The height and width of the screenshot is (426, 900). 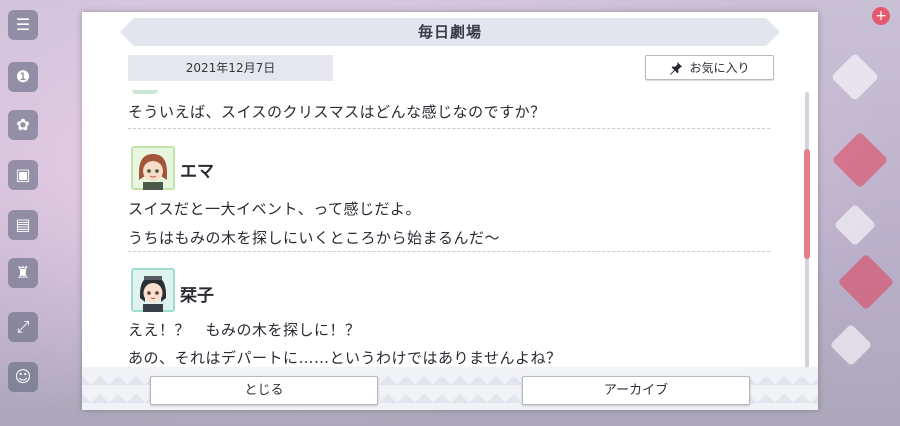 What do you see at coordinates (636, 390) in the screenshot?
I see `archive-button: アーカイブ` at bounding box center [636, 390].